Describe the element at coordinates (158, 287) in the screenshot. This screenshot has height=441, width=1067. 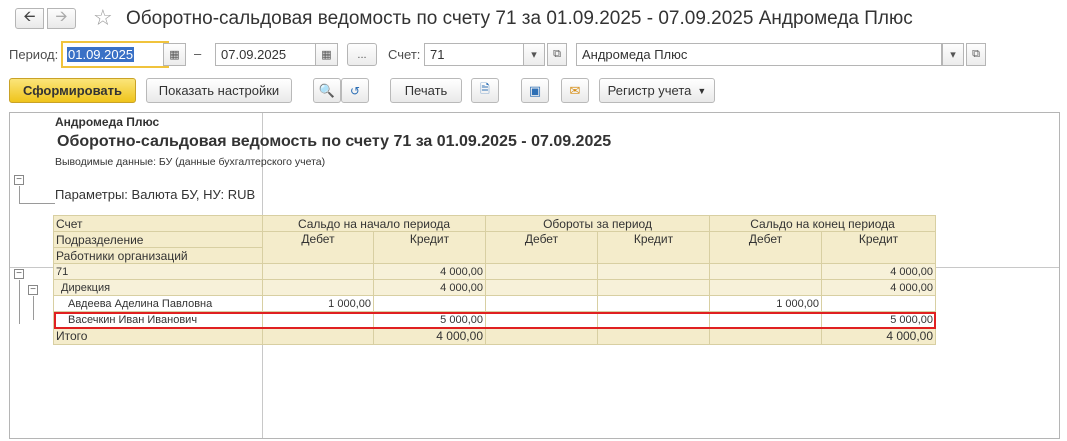
I see `row-name: Дирекция` at that location.